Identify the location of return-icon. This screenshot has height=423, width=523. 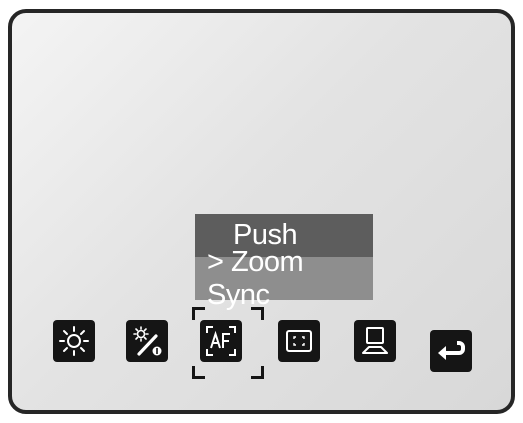
(451, 350).